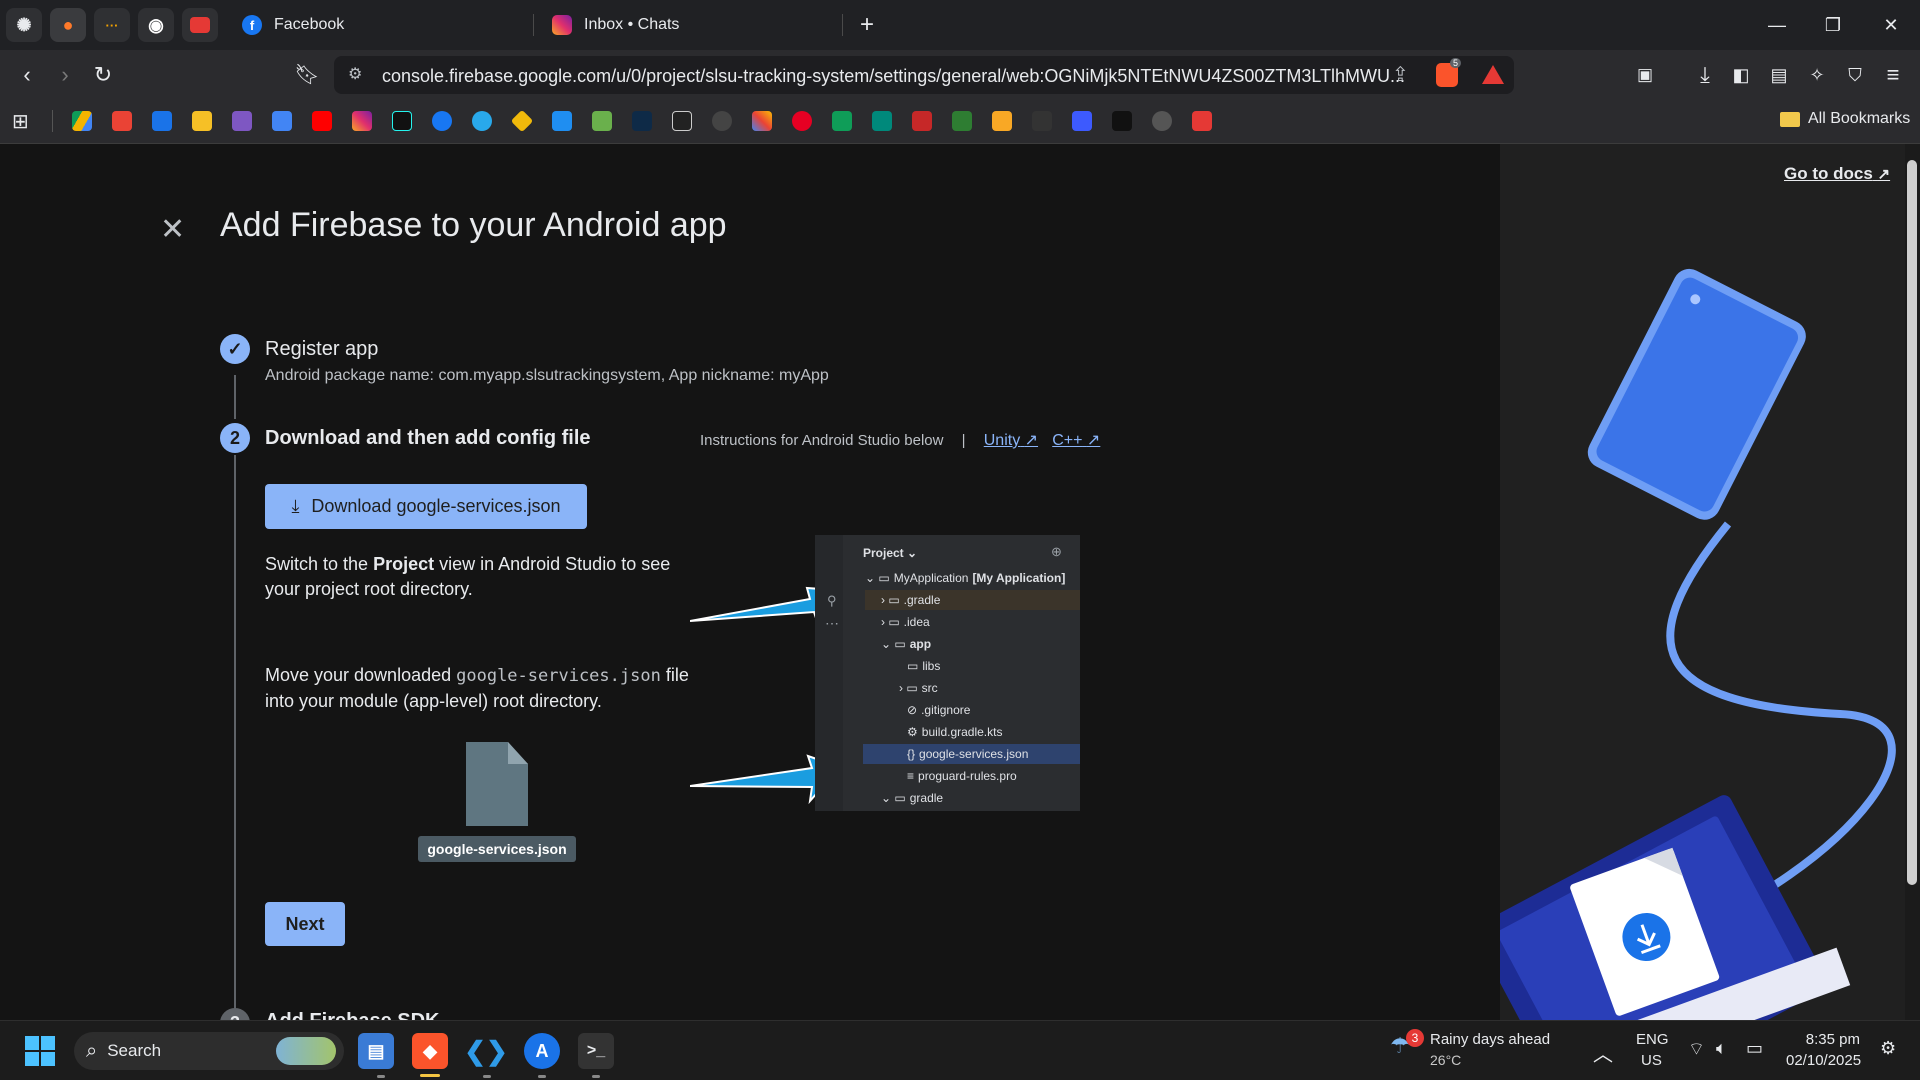 Image resolution: width=1920 pixels, height=1080 pixels. Describe the element at coordinates (1415, 1038) in the screenshot. I see `weather-alert-badge: 3` at that location.